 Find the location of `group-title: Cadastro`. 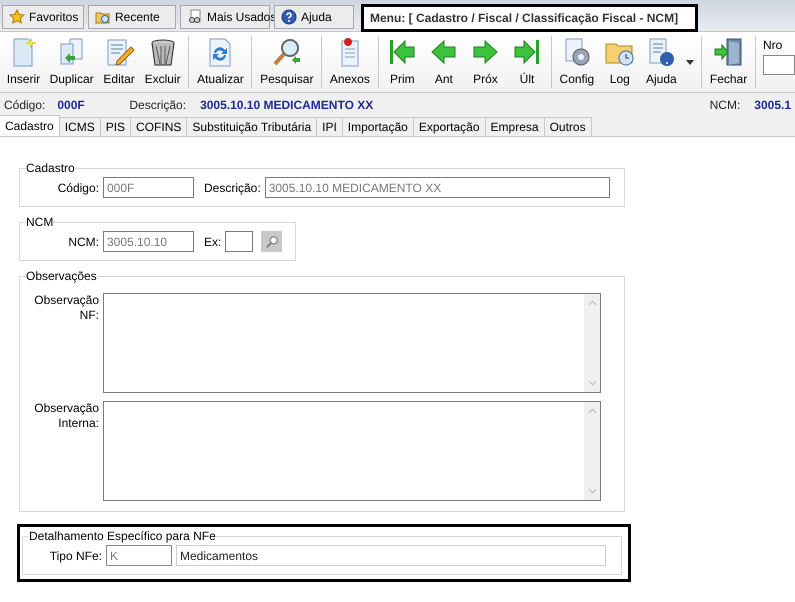

group-title: Cadastro is located at coordinates (50, 168).